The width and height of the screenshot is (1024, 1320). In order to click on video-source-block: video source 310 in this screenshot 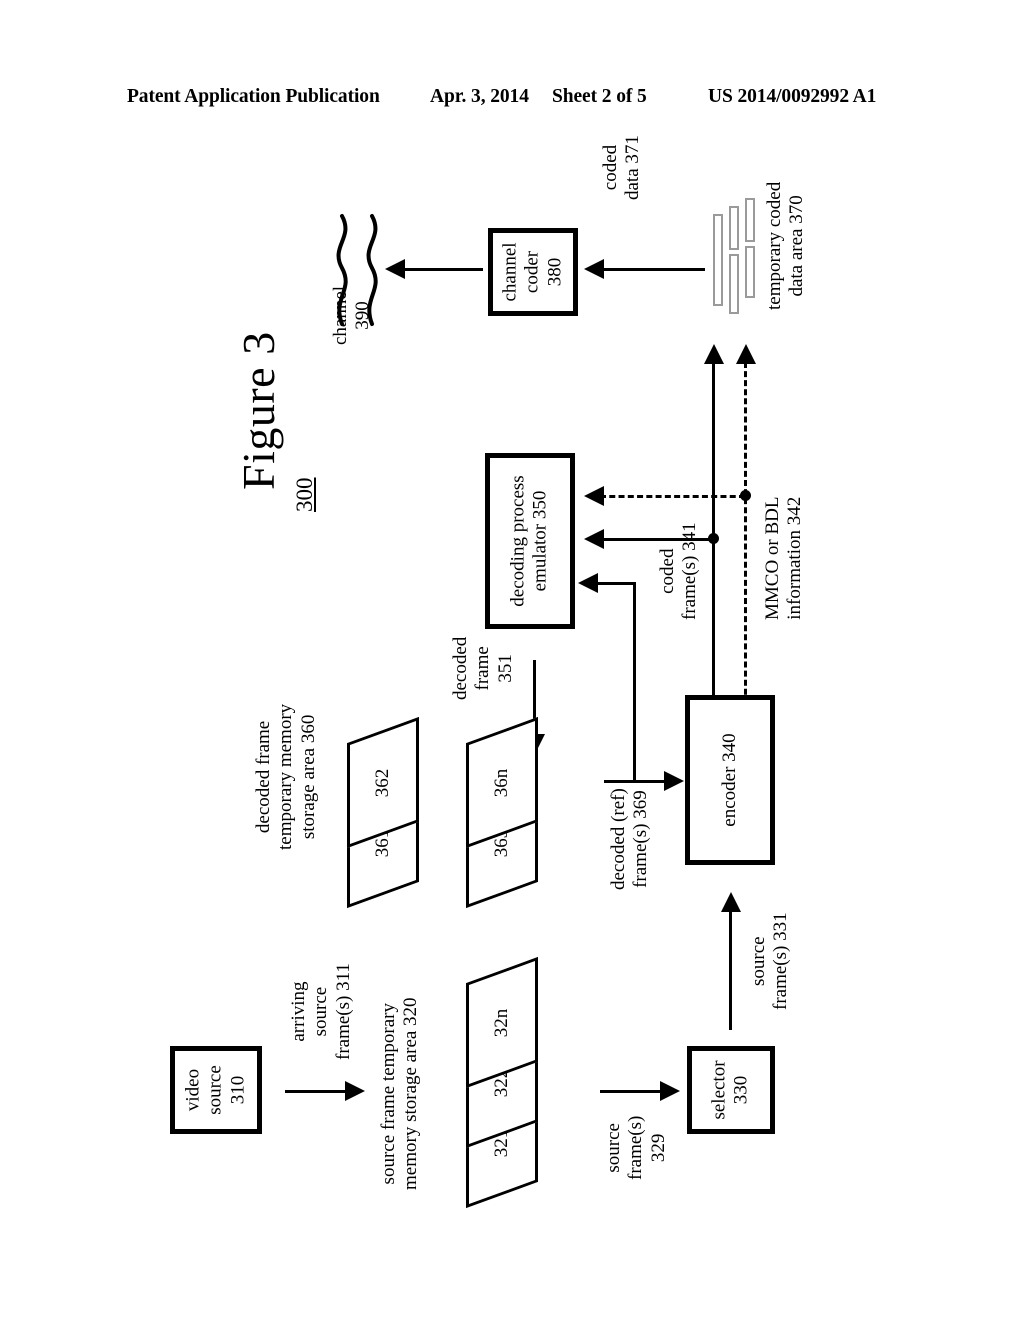, I will do `click(216, 1090)`.